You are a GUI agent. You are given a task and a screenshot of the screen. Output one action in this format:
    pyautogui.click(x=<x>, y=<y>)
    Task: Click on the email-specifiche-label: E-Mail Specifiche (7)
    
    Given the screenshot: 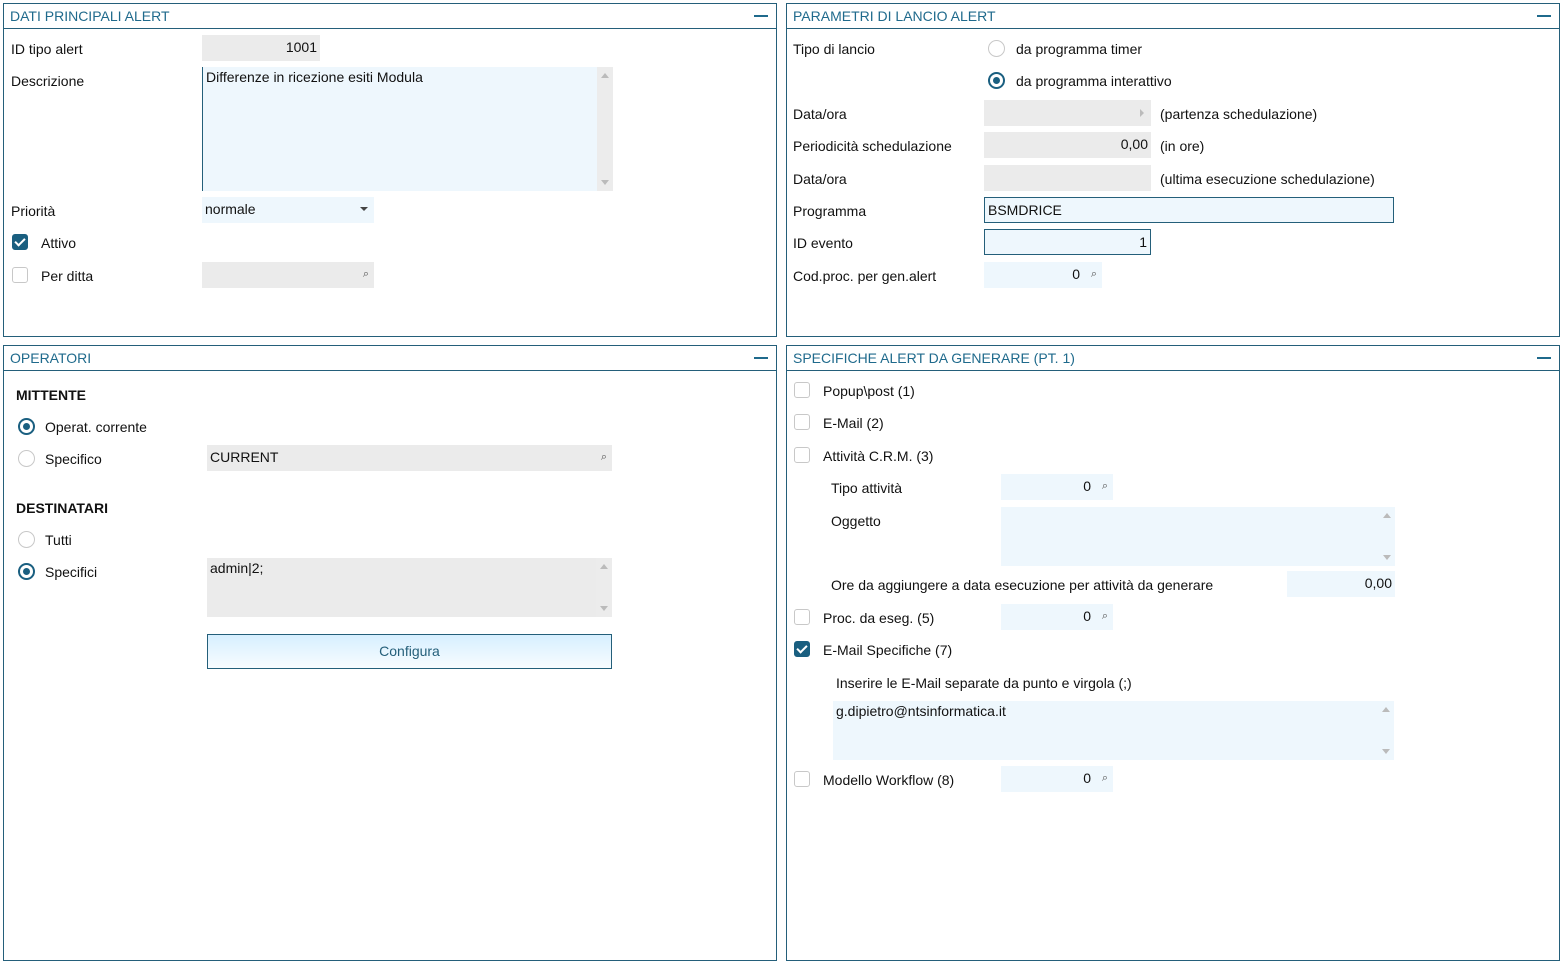 What is the action you would take?
    pyautogui.click(x=888, y=650)
    